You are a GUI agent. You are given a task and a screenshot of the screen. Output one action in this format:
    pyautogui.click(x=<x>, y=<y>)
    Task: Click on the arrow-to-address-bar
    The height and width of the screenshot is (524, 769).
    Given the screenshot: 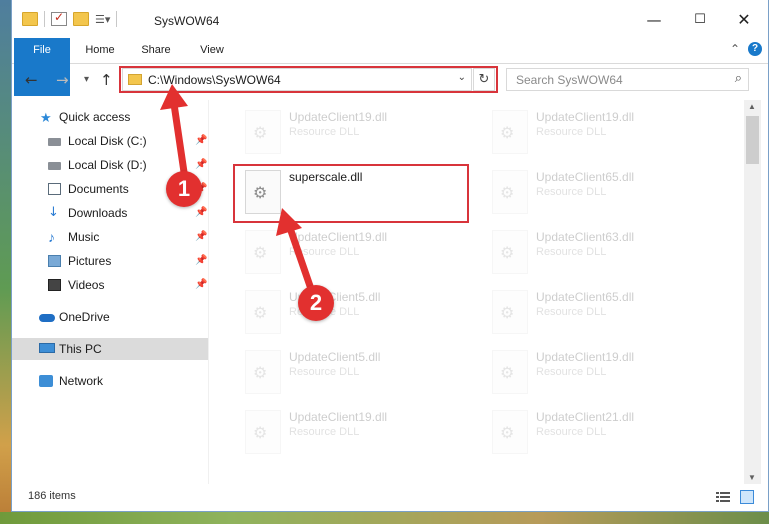 What is the action you would take?
    pyautogui.click(x=174, y=130)
    